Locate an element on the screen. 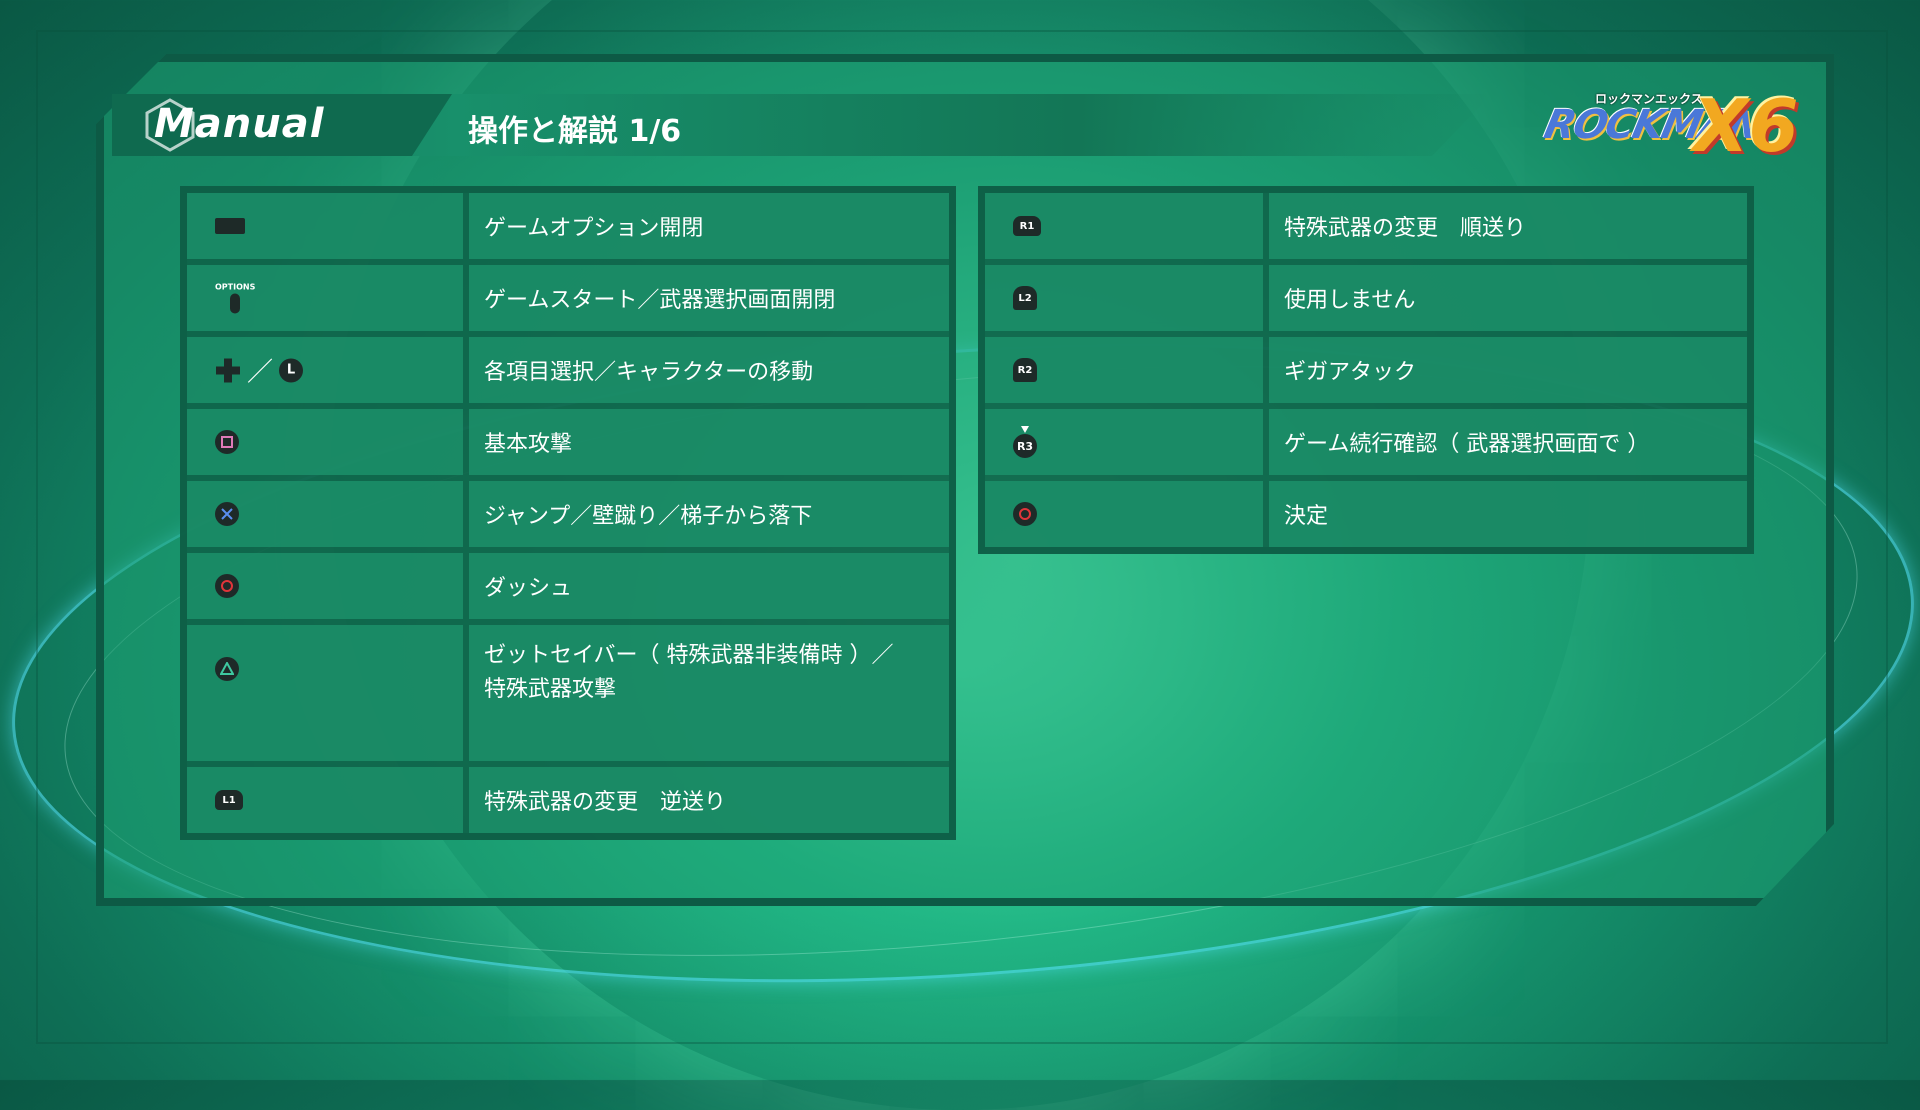 The image size is (1920, 1110). table-row: L2 使用しません is located at coordinates (1366, 298).